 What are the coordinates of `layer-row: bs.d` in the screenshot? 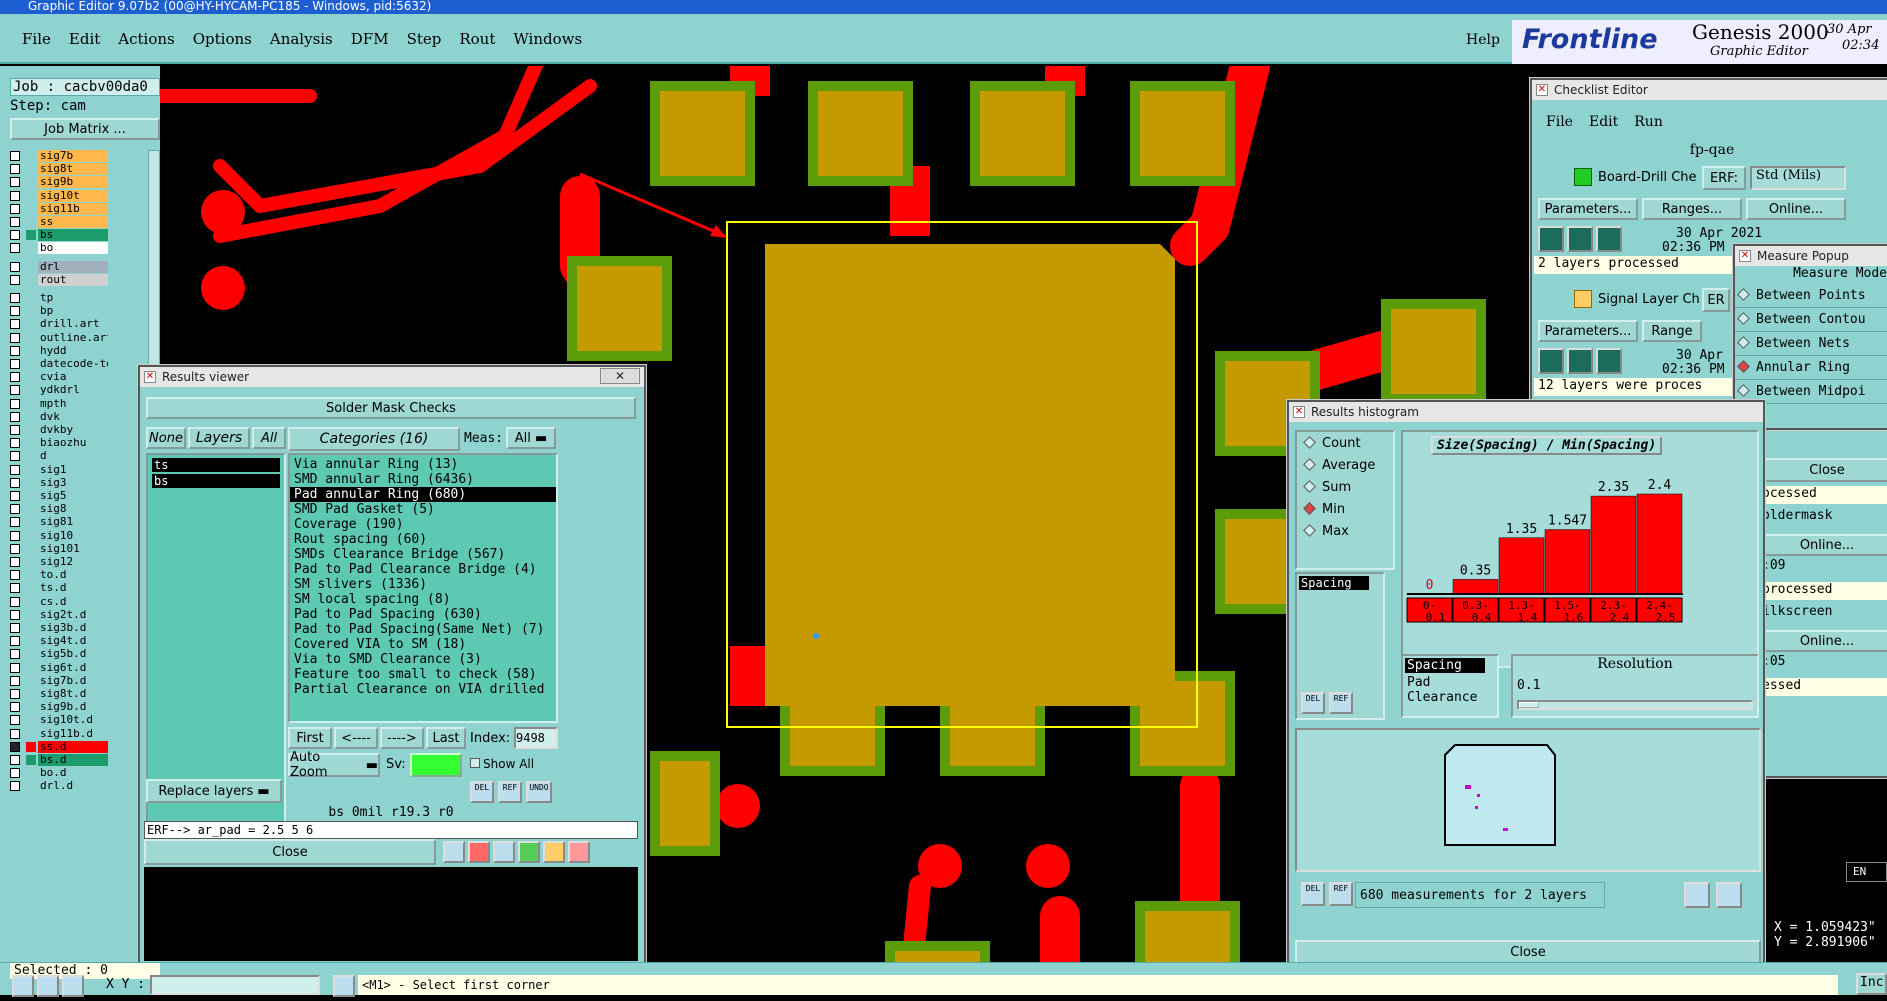 It's located at (60, 760).